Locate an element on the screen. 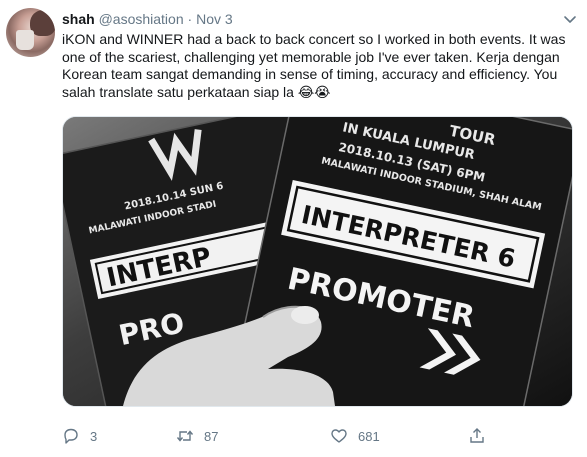  tweet-timestamp: Nov 3 is located at coordinates (214, 19).